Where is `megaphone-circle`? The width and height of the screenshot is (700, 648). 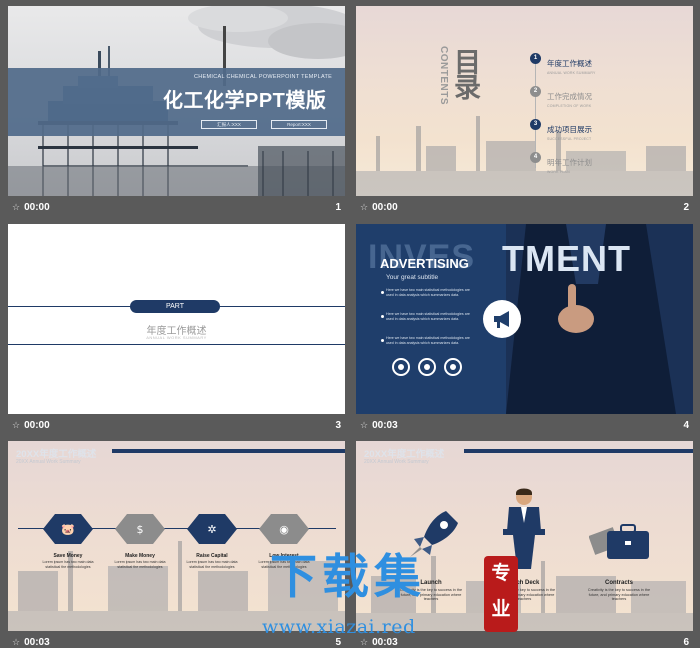 megaphone-circle is located at coordinates (502, 319).